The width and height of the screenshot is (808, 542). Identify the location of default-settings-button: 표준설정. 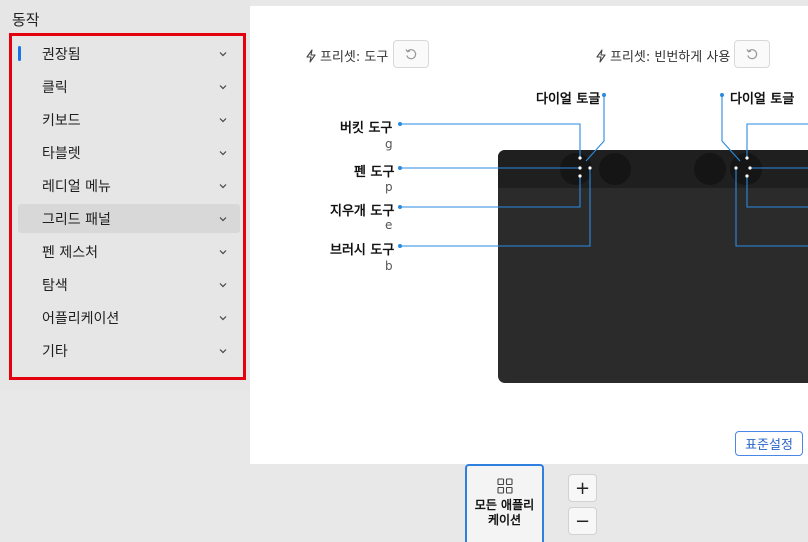
(769, 443).